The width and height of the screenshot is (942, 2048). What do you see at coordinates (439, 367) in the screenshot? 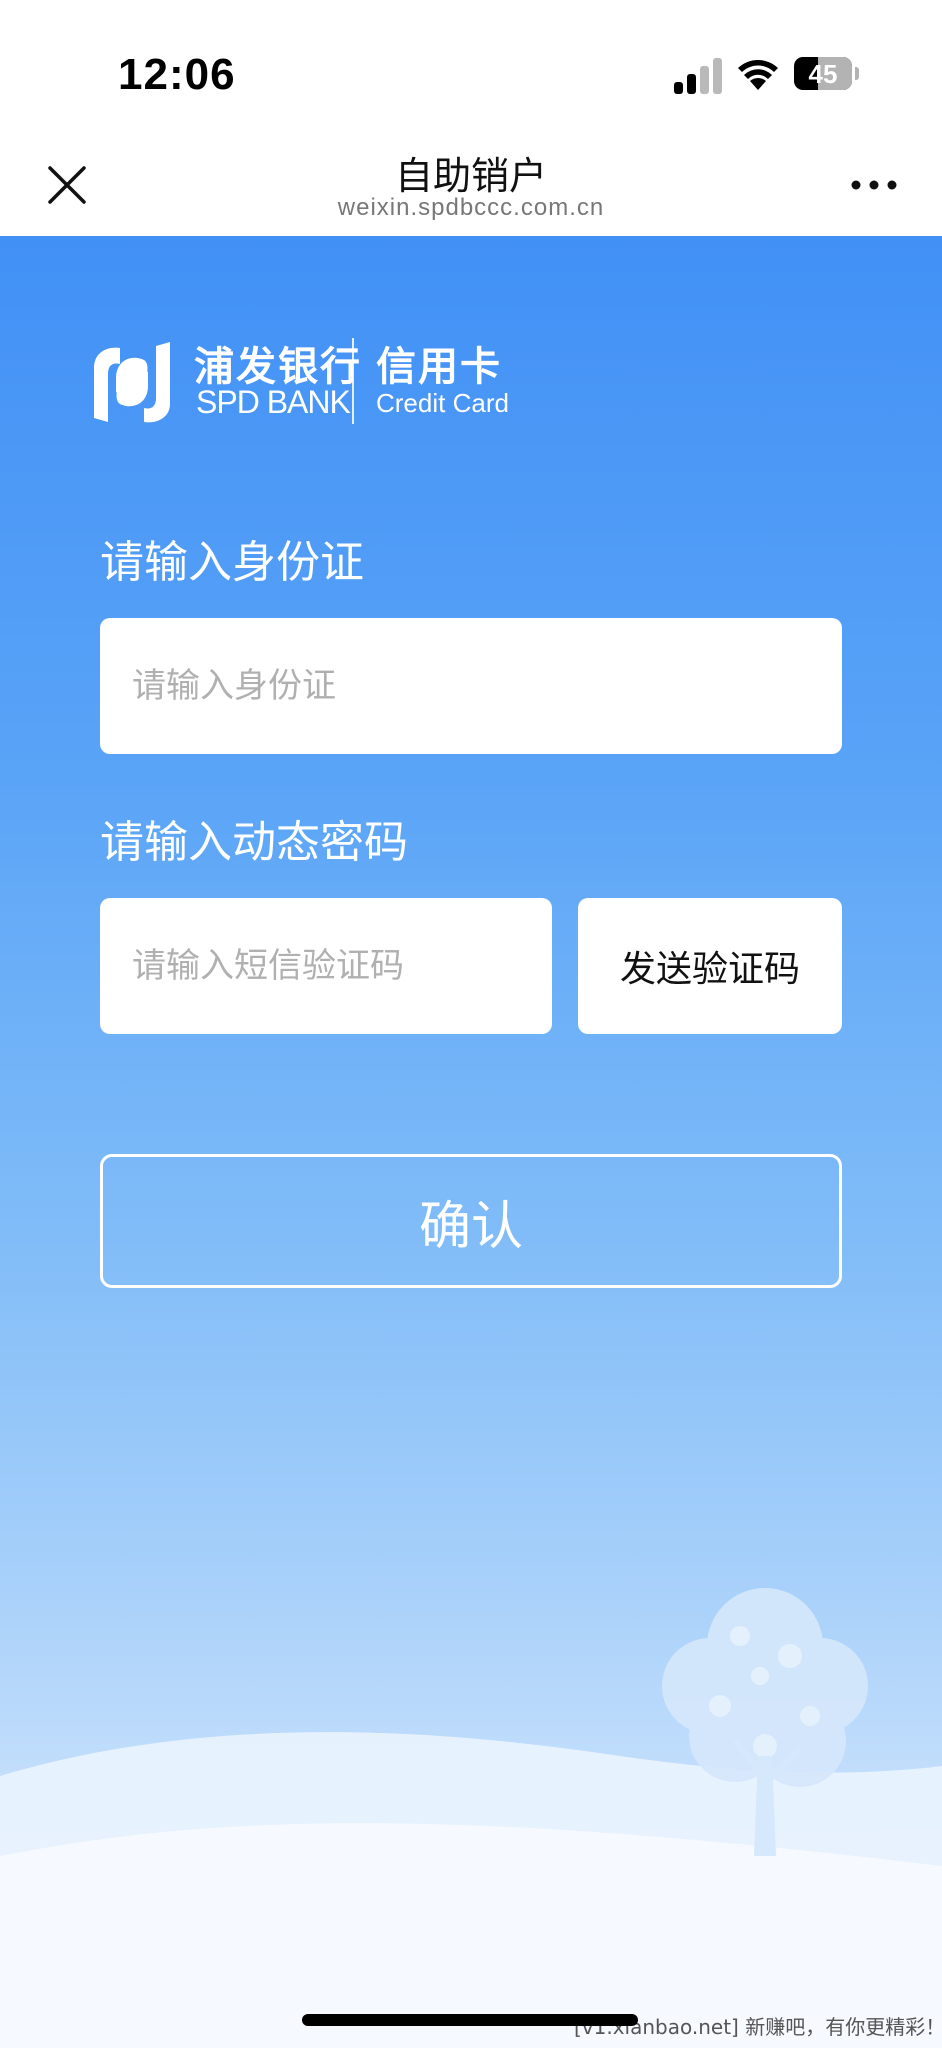
I see `logo-card-name-cn: 信用卡` at bounding box center [439, 367].